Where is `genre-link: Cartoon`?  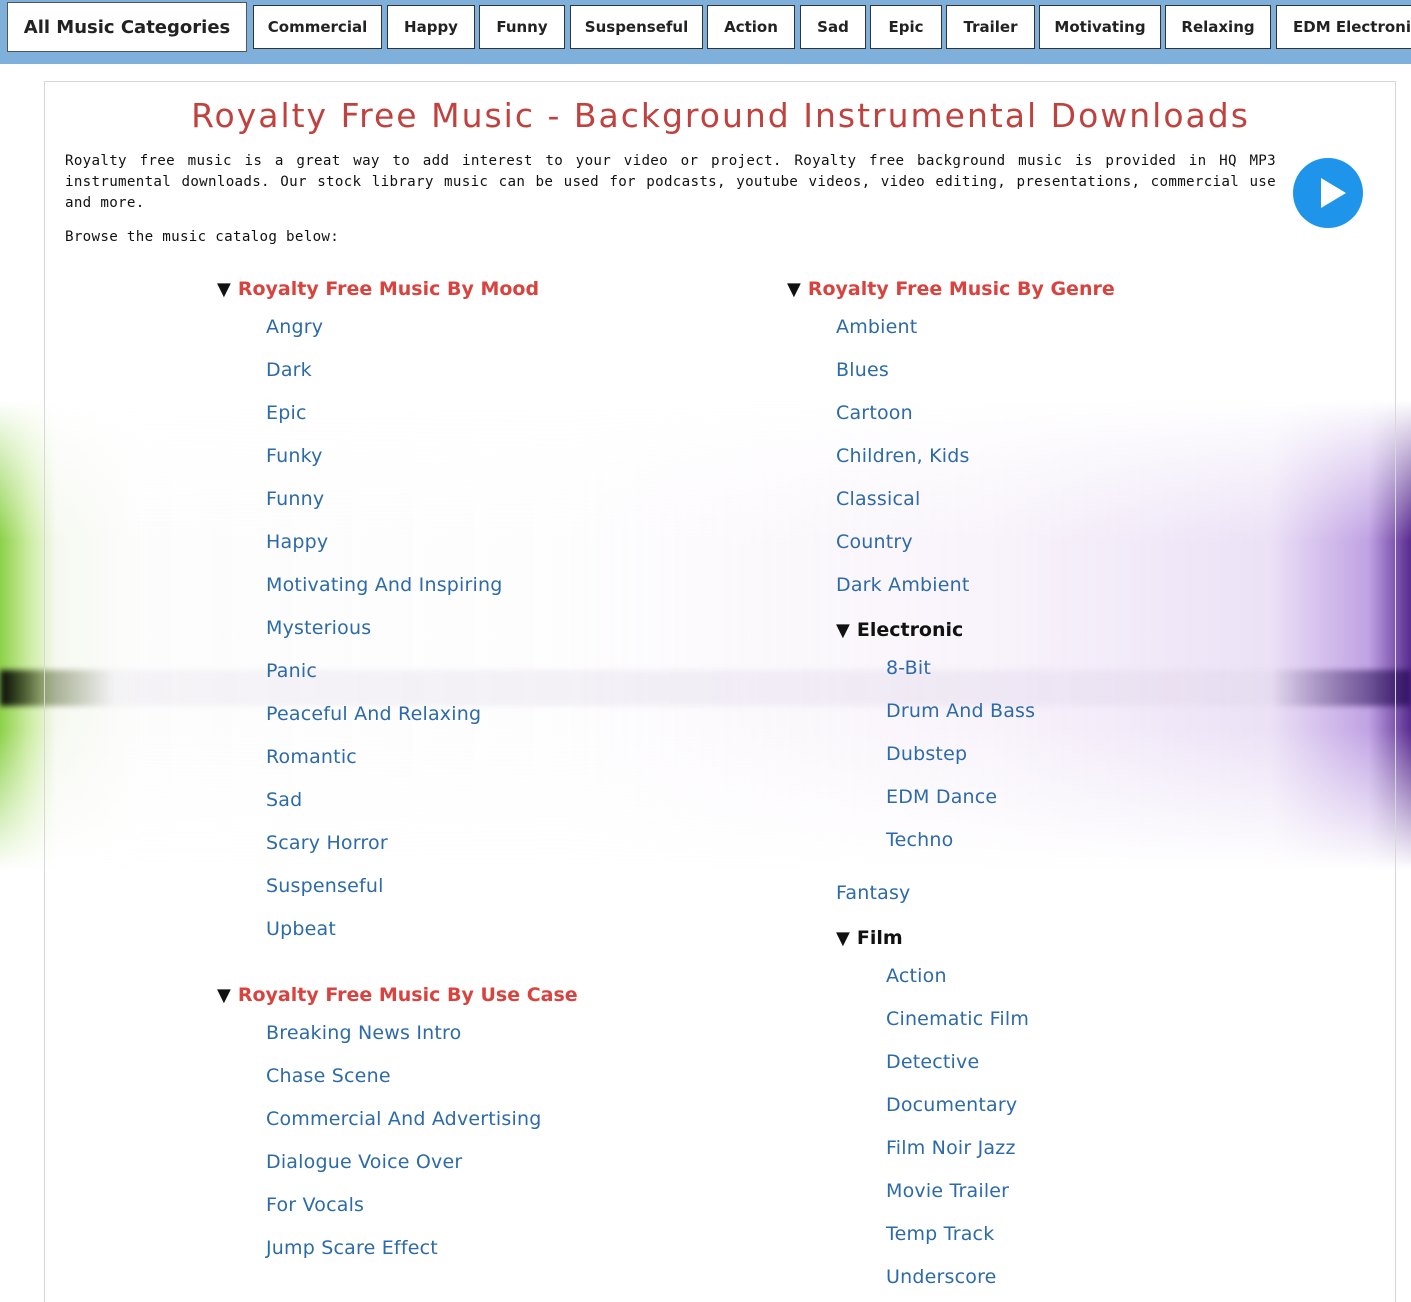
genre-link: Cartoon is located at coordinates (874, 413).